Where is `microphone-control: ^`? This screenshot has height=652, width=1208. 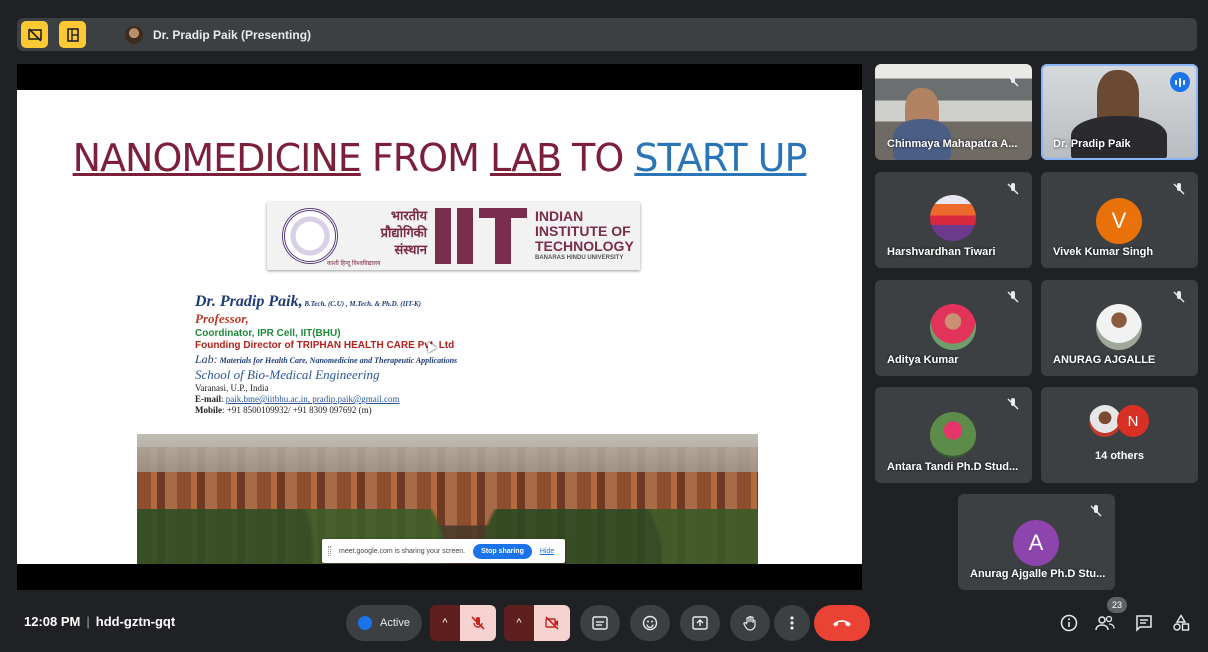 microphone-control: ^ is located at coordinates (463, 623).